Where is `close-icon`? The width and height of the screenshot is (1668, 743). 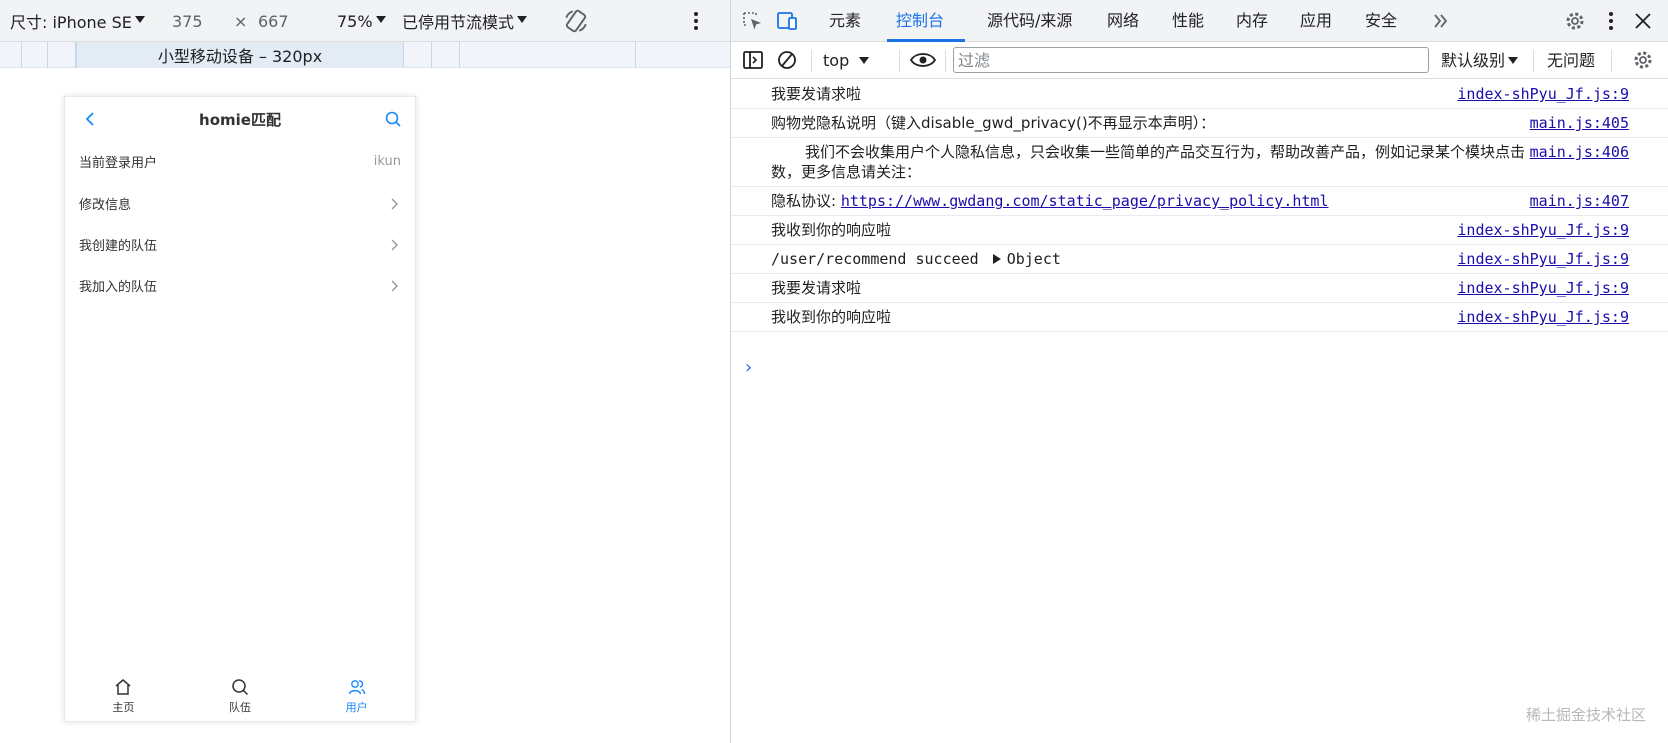 close-icon is located at coordinates (1643, 21).